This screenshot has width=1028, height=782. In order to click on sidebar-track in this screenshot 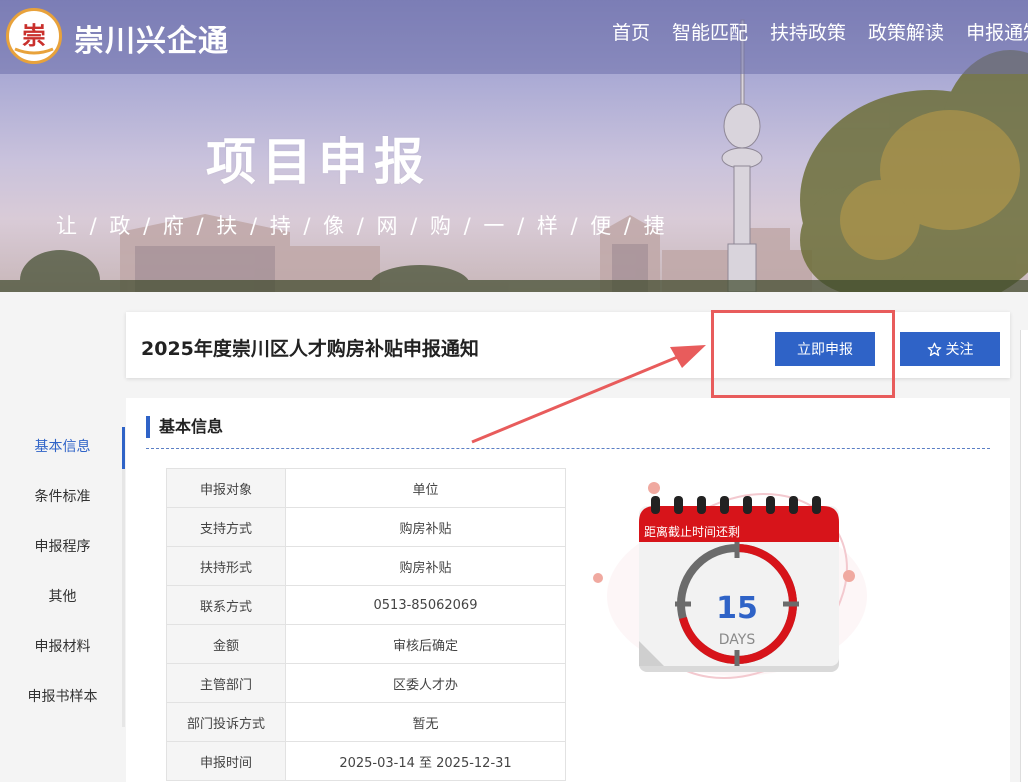, I will do `click(123, 577)`.